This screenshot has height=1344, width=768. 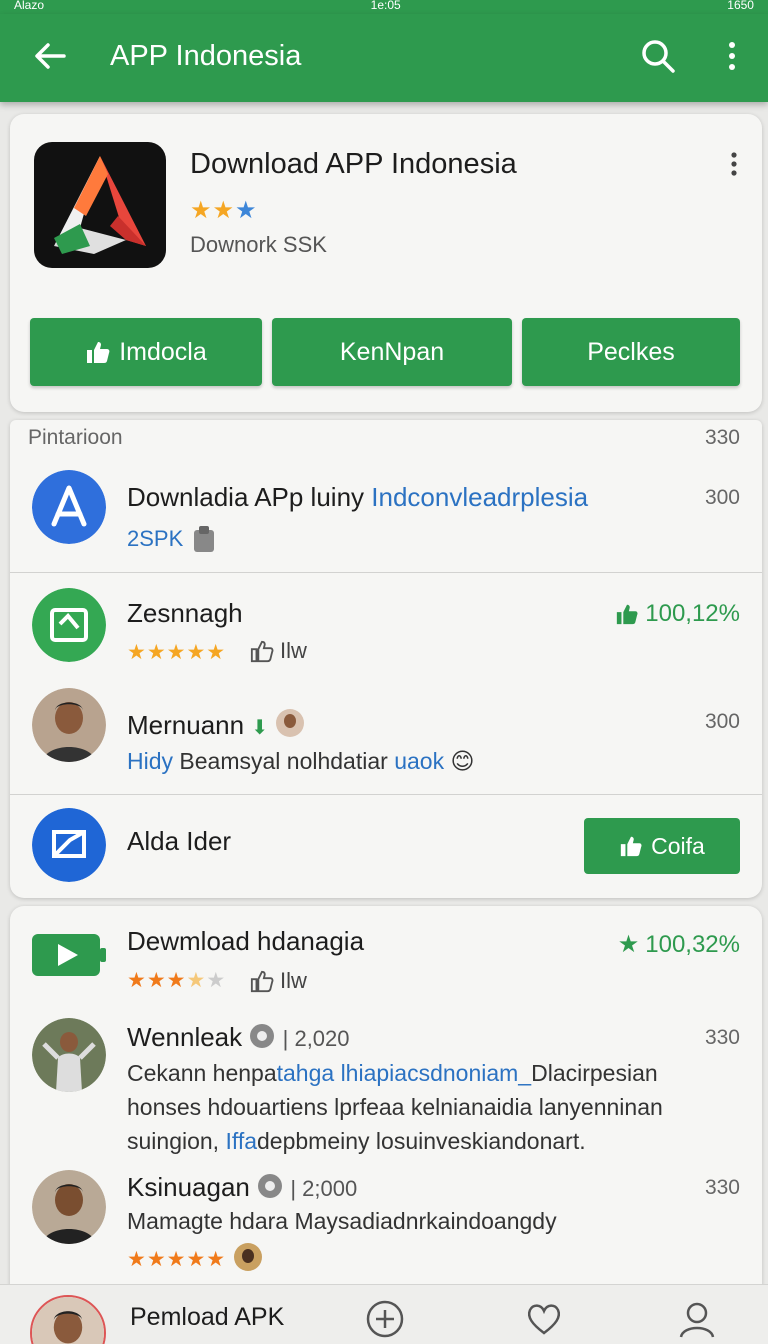 I want to click on bottom-nav: Pemload APK, so click(x=384, y=1314).